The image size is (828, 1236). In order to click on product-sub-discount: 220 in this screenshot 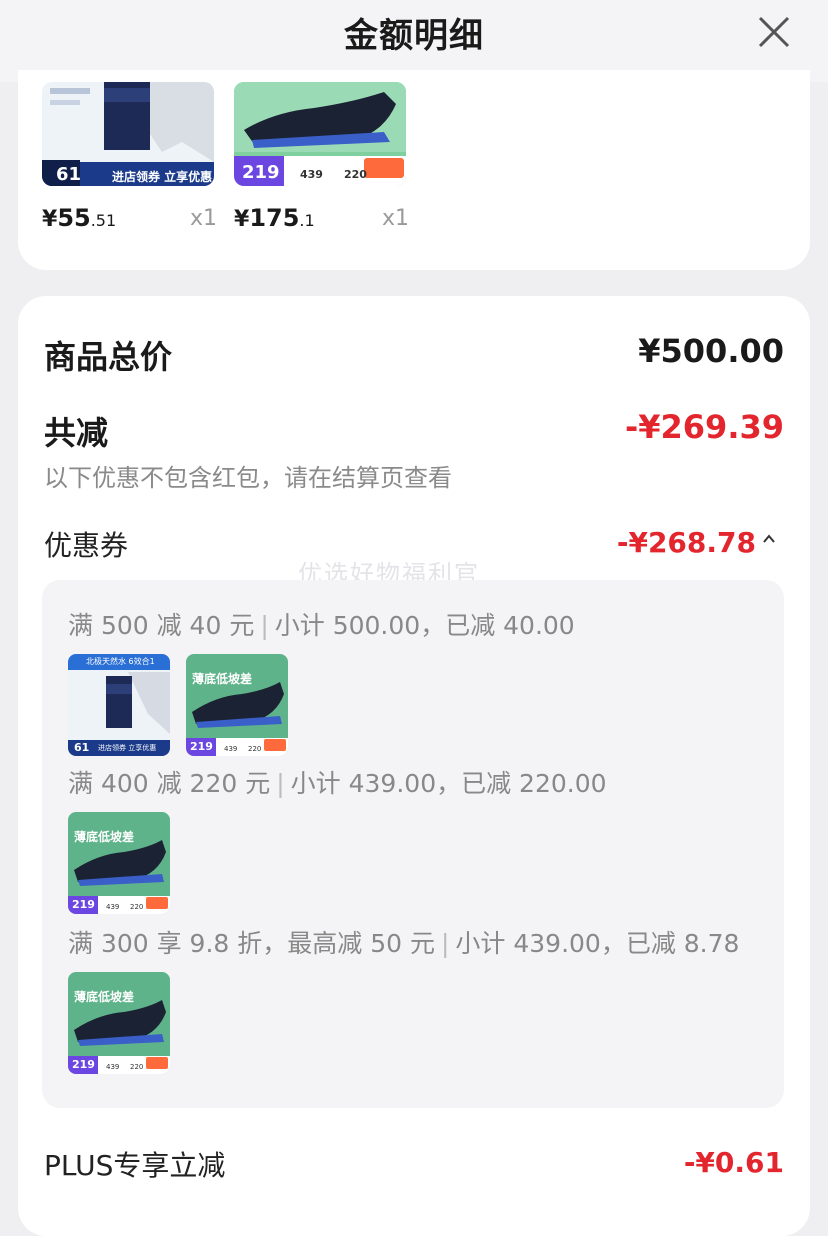, I will do `click(355, 174)`.